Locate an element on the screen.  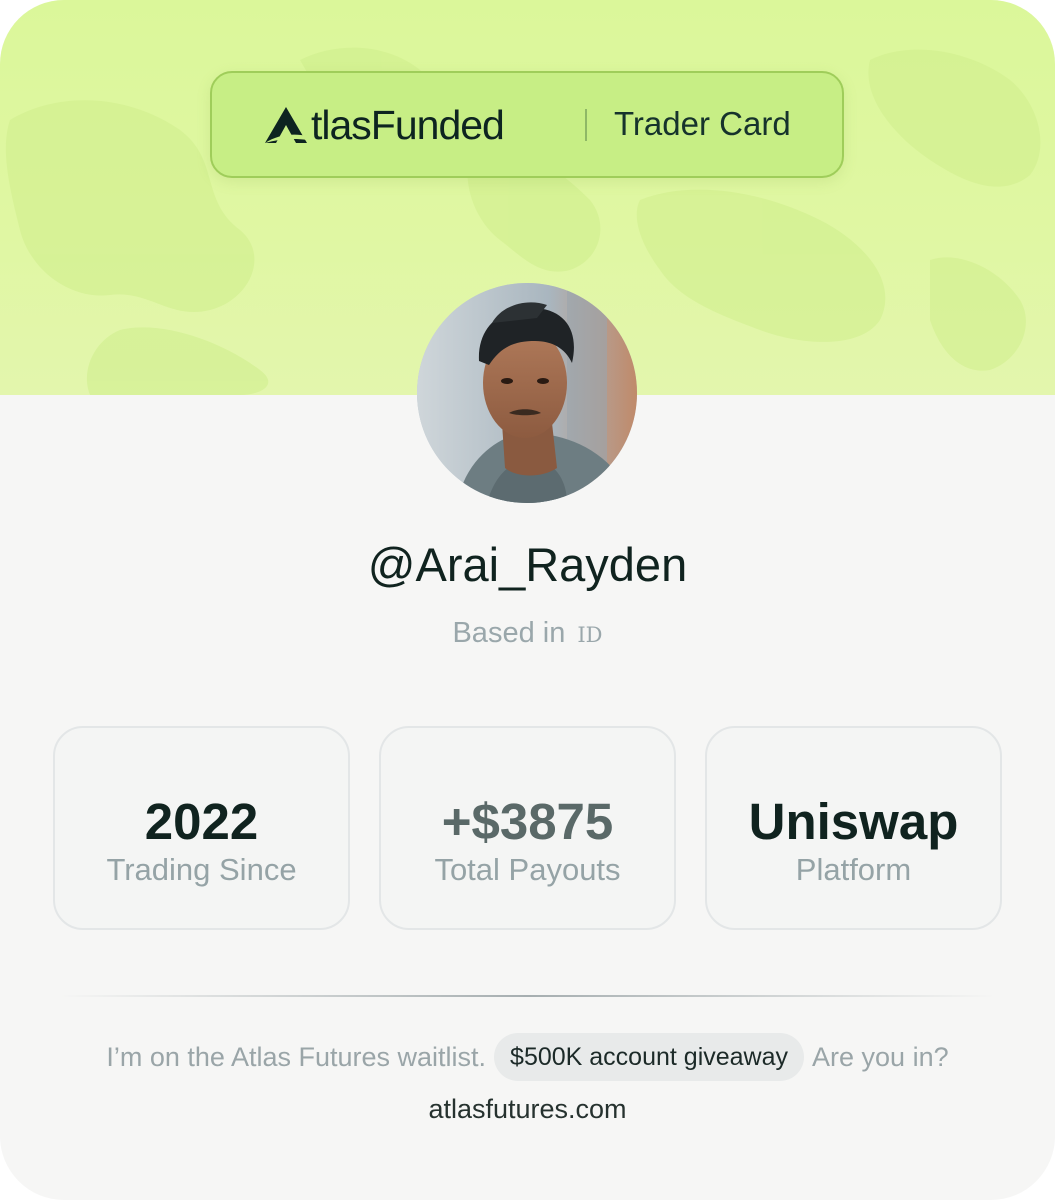
atlasfunded-logo: tlasFunded is located at coordinates (384, 125).